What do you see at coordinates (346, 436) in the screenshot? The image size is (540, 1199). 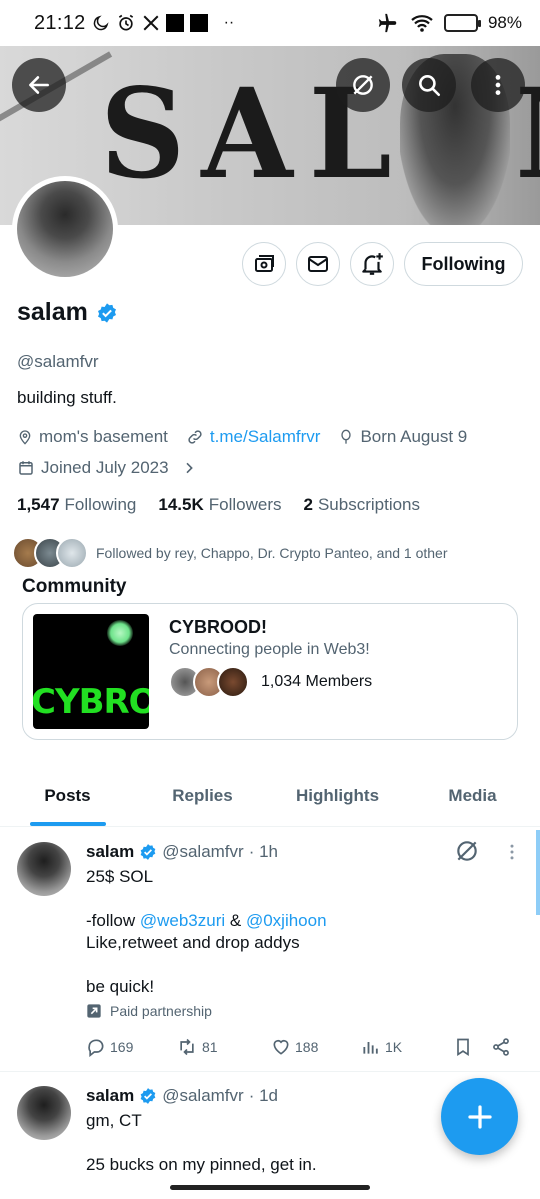 I see `balloon-icon` at bounding box center [346, 436].